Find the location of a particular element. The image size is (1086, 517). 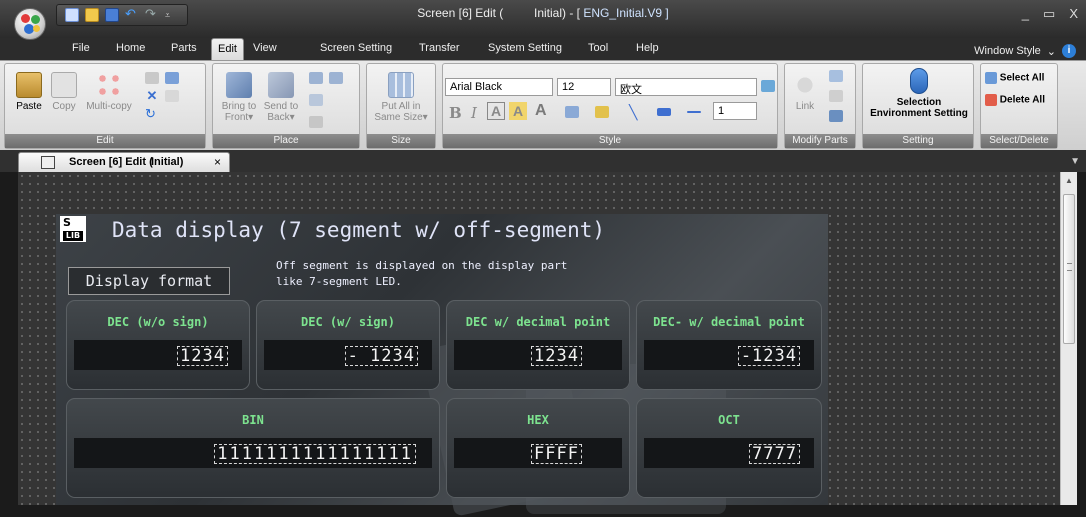

tab-transfer: Transfer is located at coordinates (439, 48).